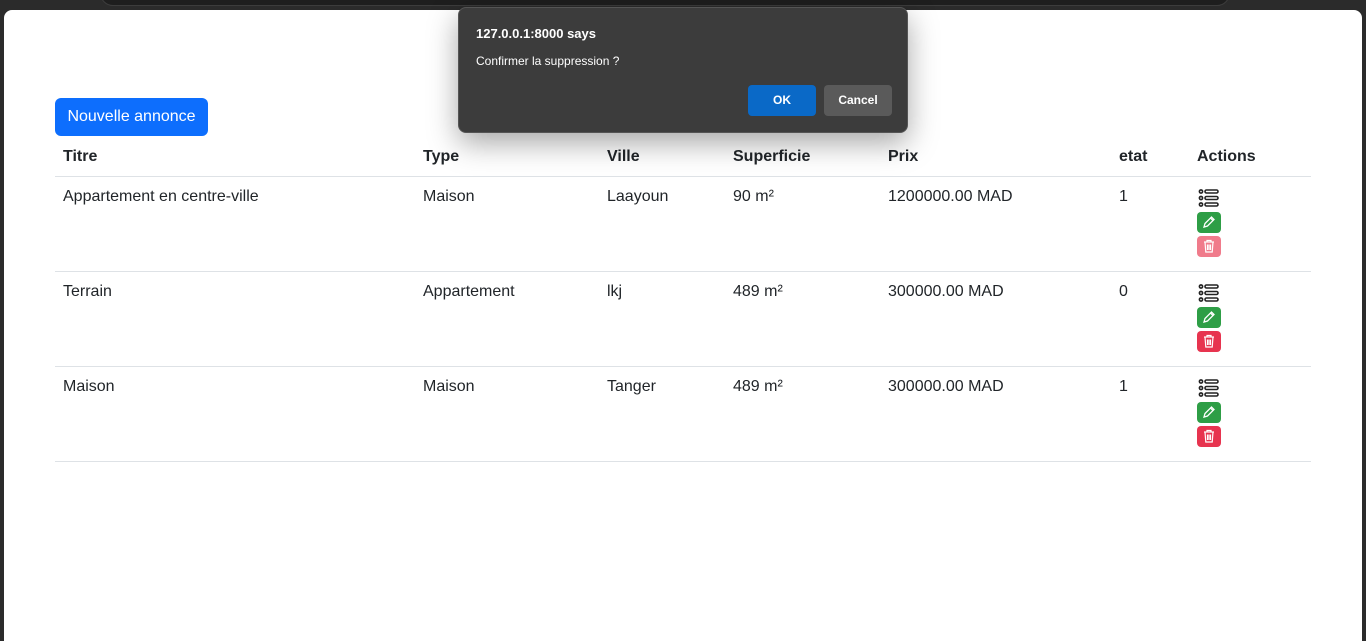 This screenshot has width=1366, height=641. I want to click on cell-type: Appartement, so click(507, 319).